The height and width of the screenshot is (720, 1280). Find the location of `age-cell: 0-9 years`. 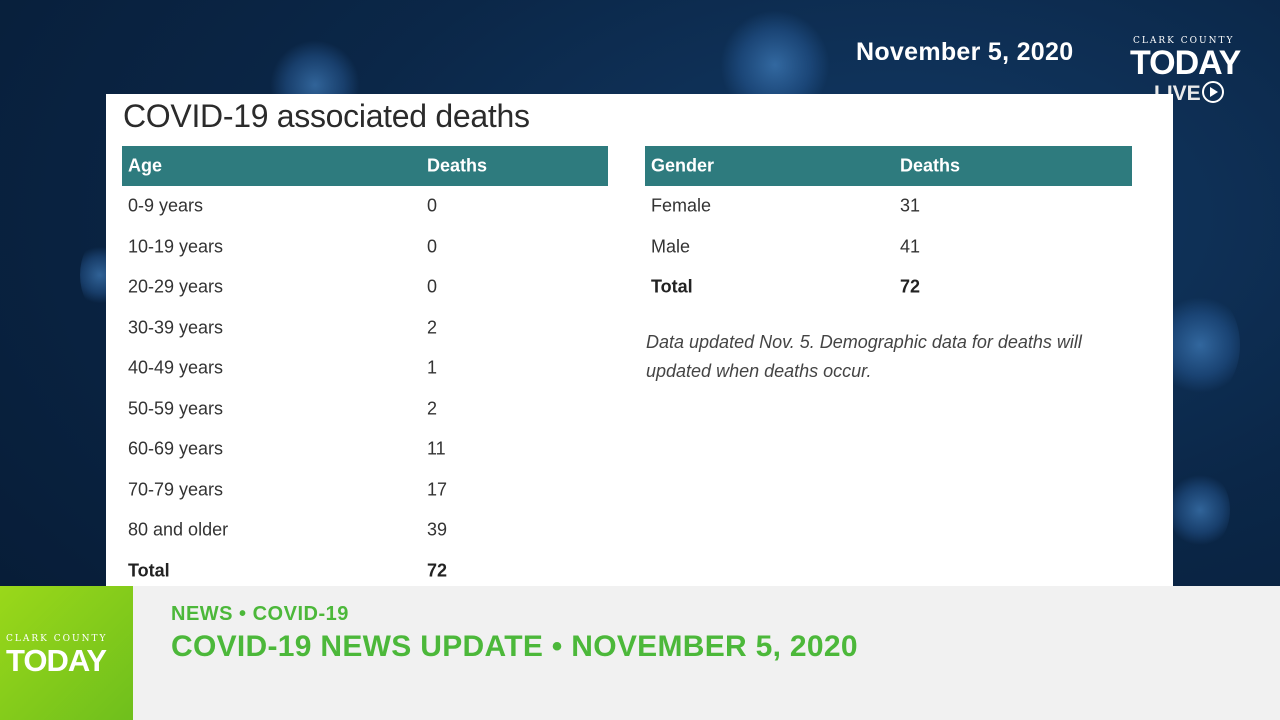

age-cell: 0-9 years is located at coordinates (166, 205).